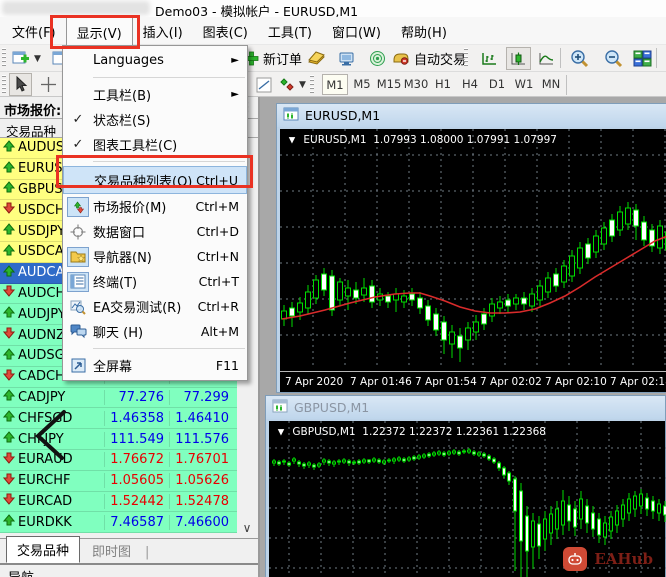  What do you see at coordinates (155, 365) in the screenshot?
I see `menu-item-fullscreen: 全屏幕 F11` at bounding box center [155, 365].